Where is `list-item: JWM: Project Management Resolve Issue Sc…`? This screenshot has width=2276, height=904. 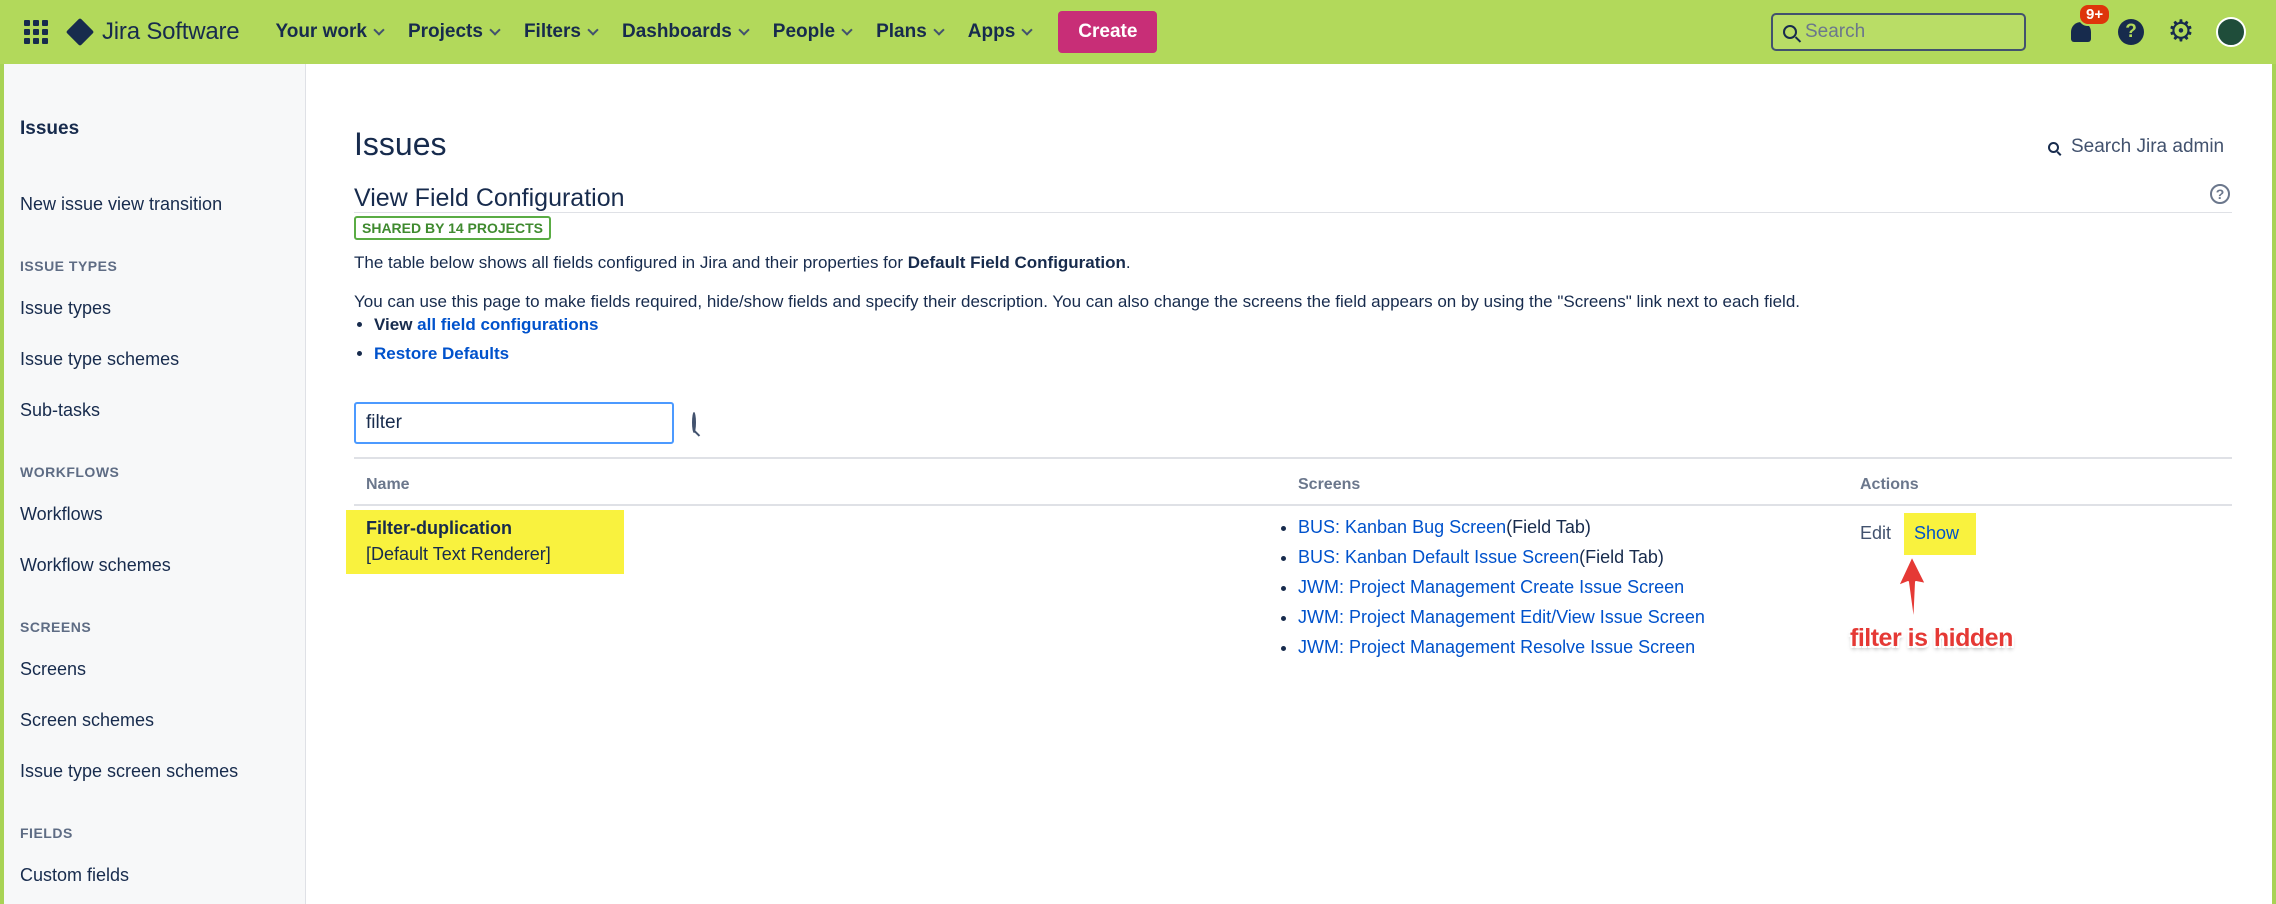 list-item: JWM: Project Management Resolve Issue Sc… is located at coordinates (1501, 647).